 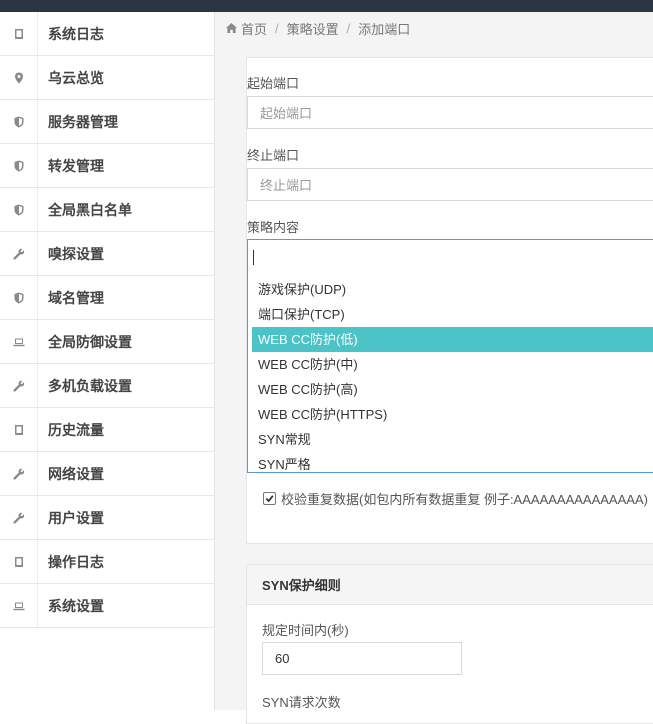 I want to click on sidebar-item: 全局黑白名单, so click(x=107, y=210).